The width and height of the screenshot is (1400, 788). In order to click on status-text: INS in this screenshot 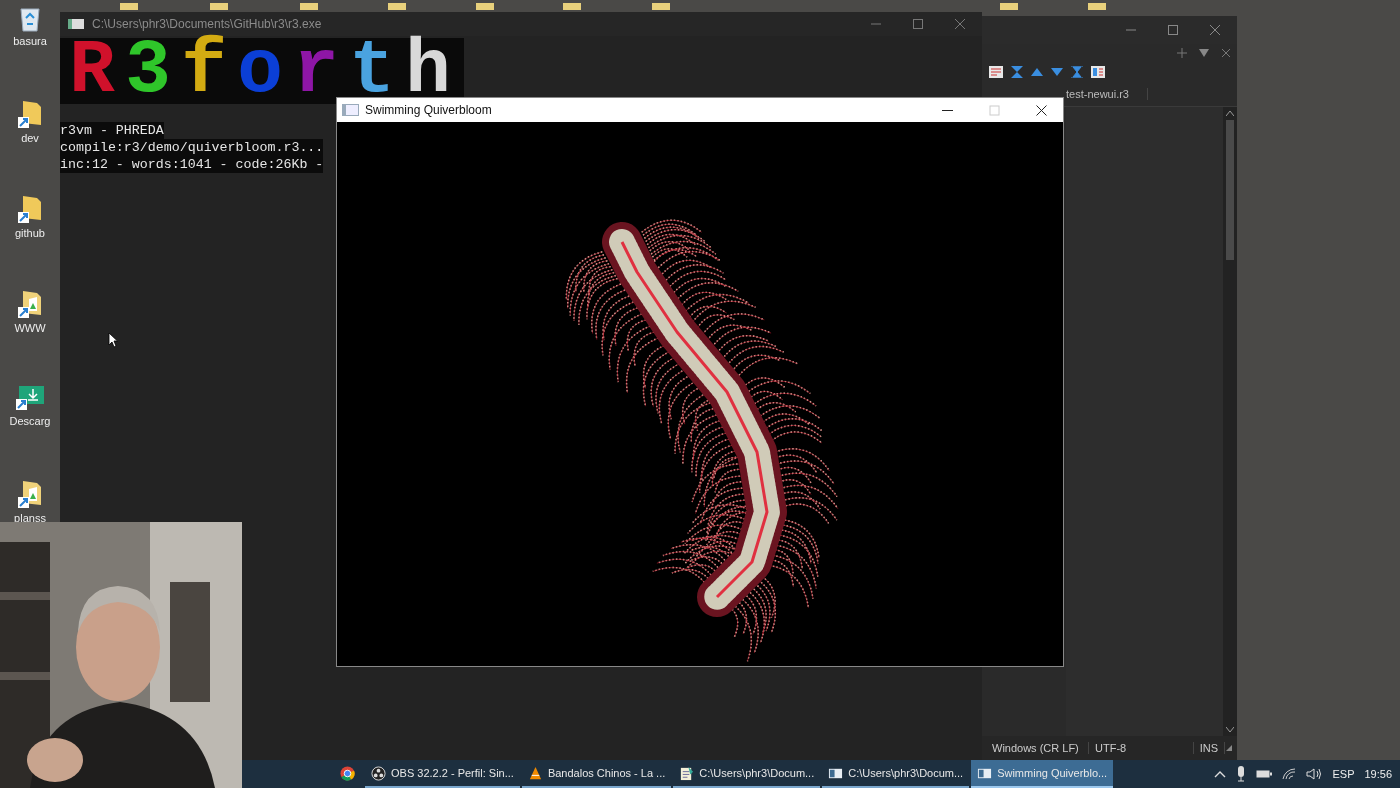, I will do `click(1209, 748)`.